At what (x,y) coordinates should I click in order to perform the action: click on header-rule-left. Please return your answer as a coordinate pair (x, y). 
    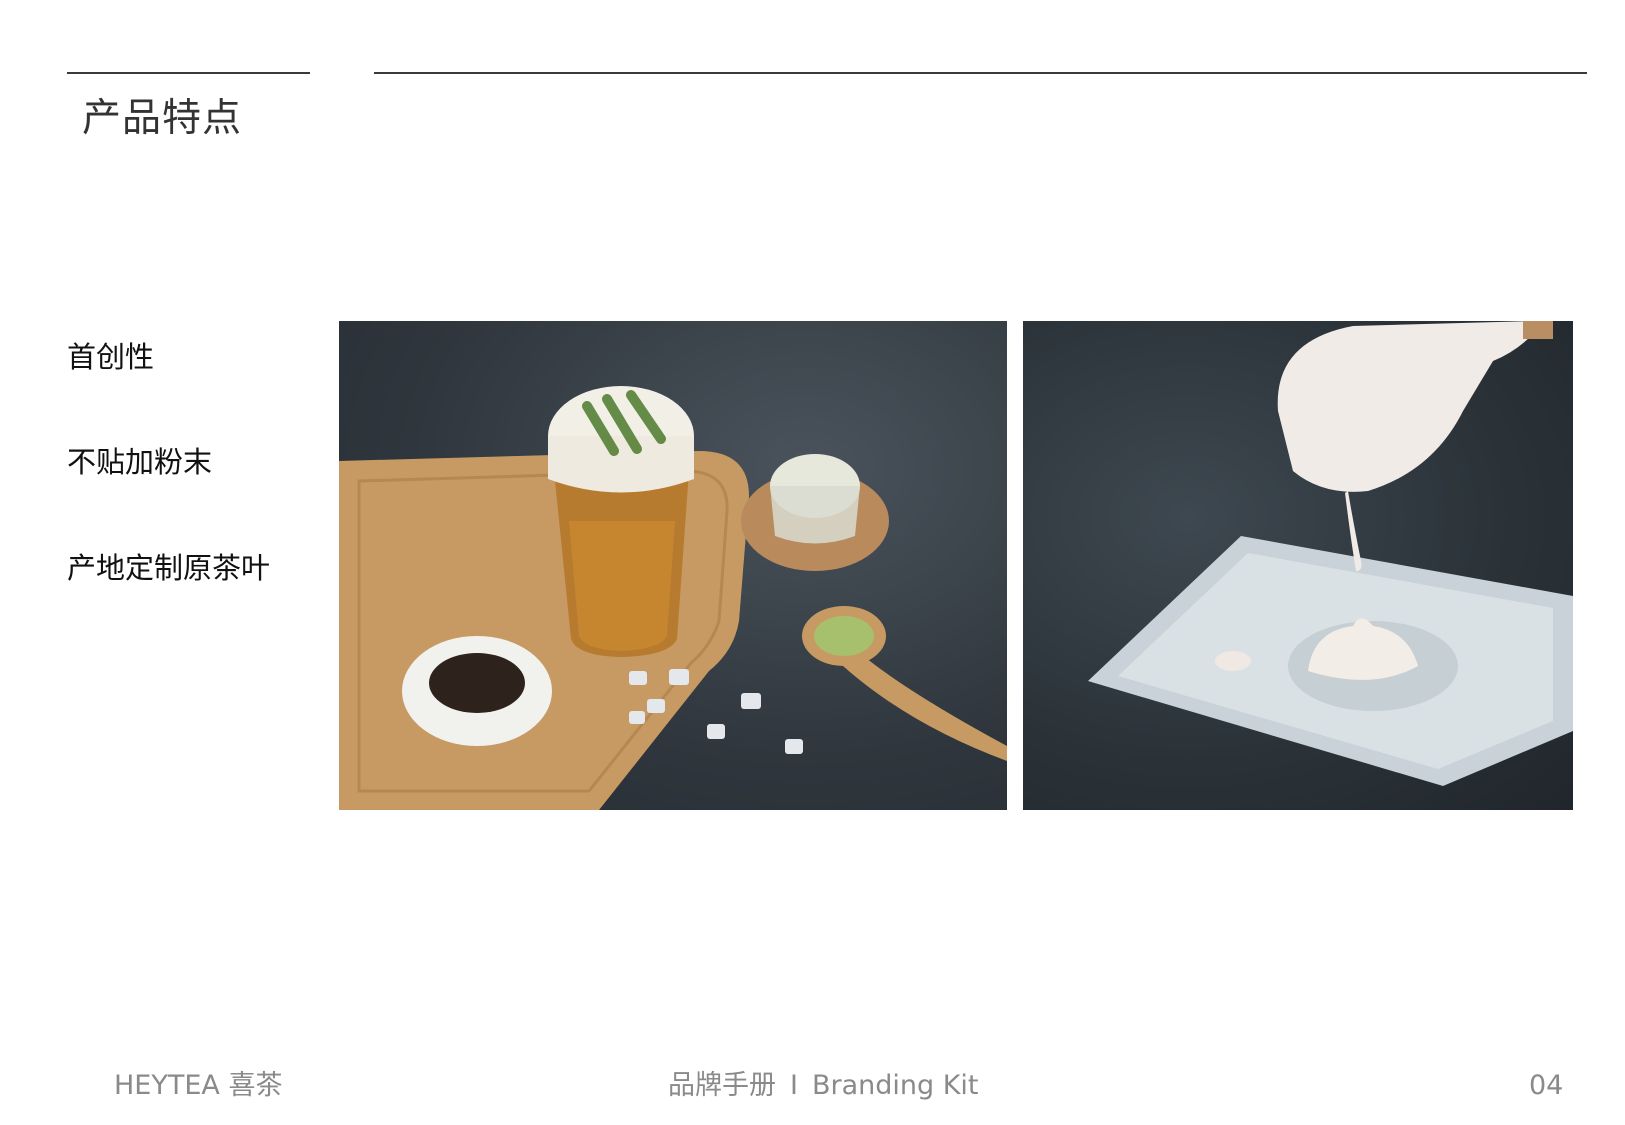
    Looking at the image, I should click on (188, 73).